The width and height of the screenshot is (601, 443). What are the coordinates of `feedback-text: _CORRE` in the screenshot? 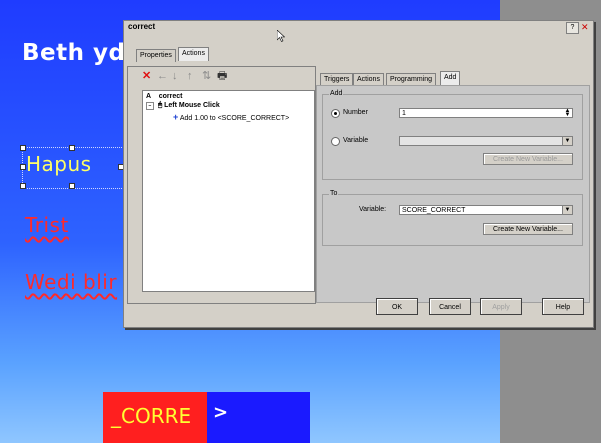 It's located at (151, 416).